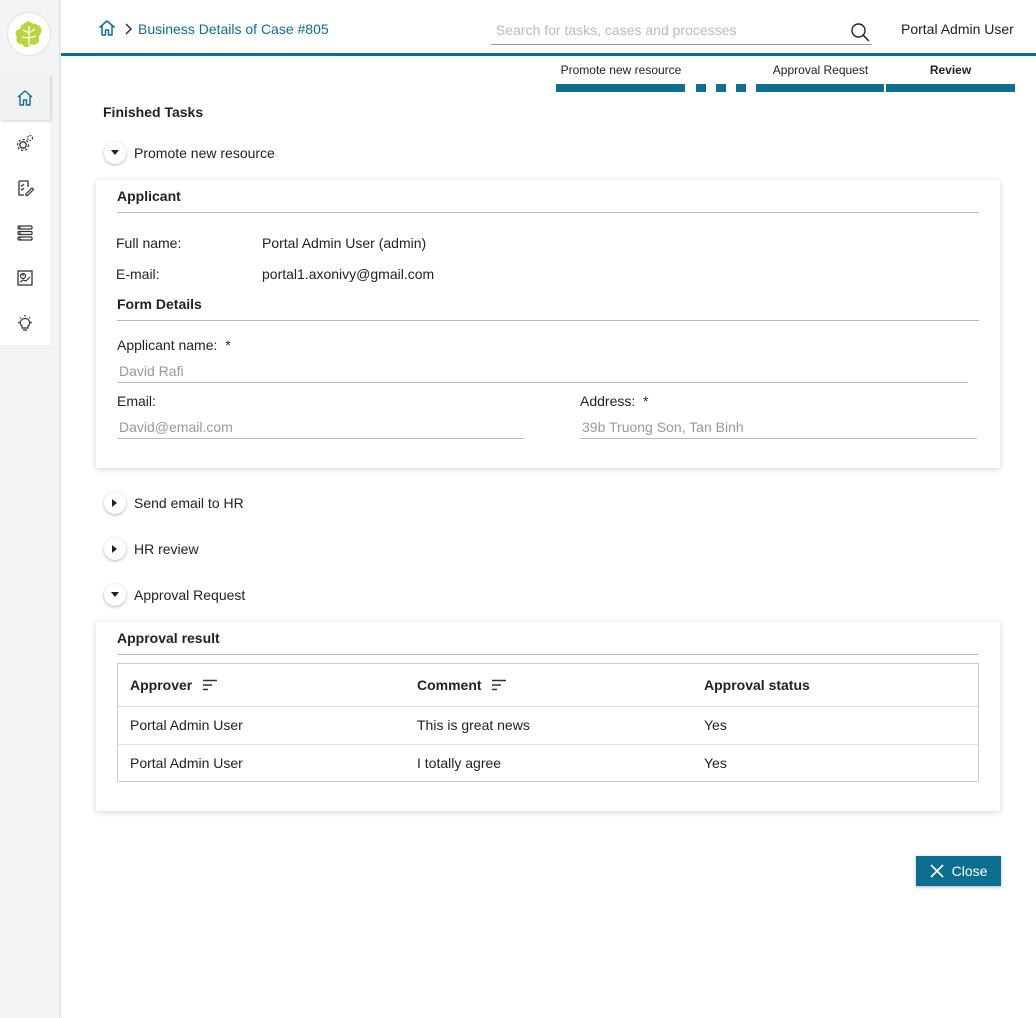 Image resolution: width=1036 pixels, height=1018 pixels. I want to click on email-field, so click(320, 428).